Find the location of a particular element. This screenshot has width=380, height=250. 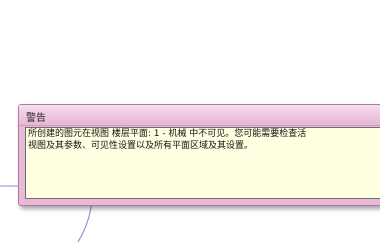

message-line-1: 所创建的图元在视图 楼层平面: 1 - 机械 中不可见。您可能需要检查活 is located at coordinates (167, 134).